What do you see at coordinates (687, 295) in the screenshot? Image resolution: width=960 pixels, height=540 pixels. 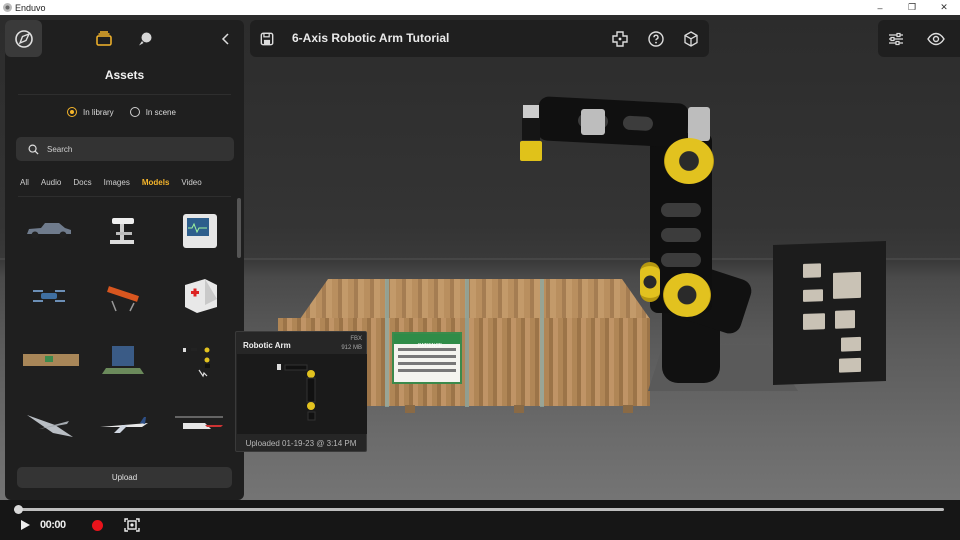 I see `robot-joint-lower` at bounding box center [687, 295].